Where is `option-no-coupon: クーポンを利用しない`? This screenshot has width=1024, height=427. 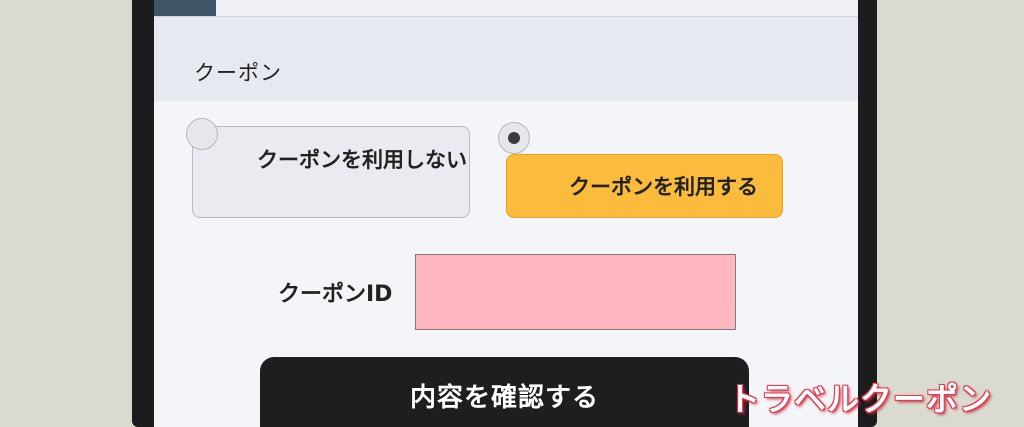 option-no-coupon: クーポンを利用しない is located at coordinates (331, 172).